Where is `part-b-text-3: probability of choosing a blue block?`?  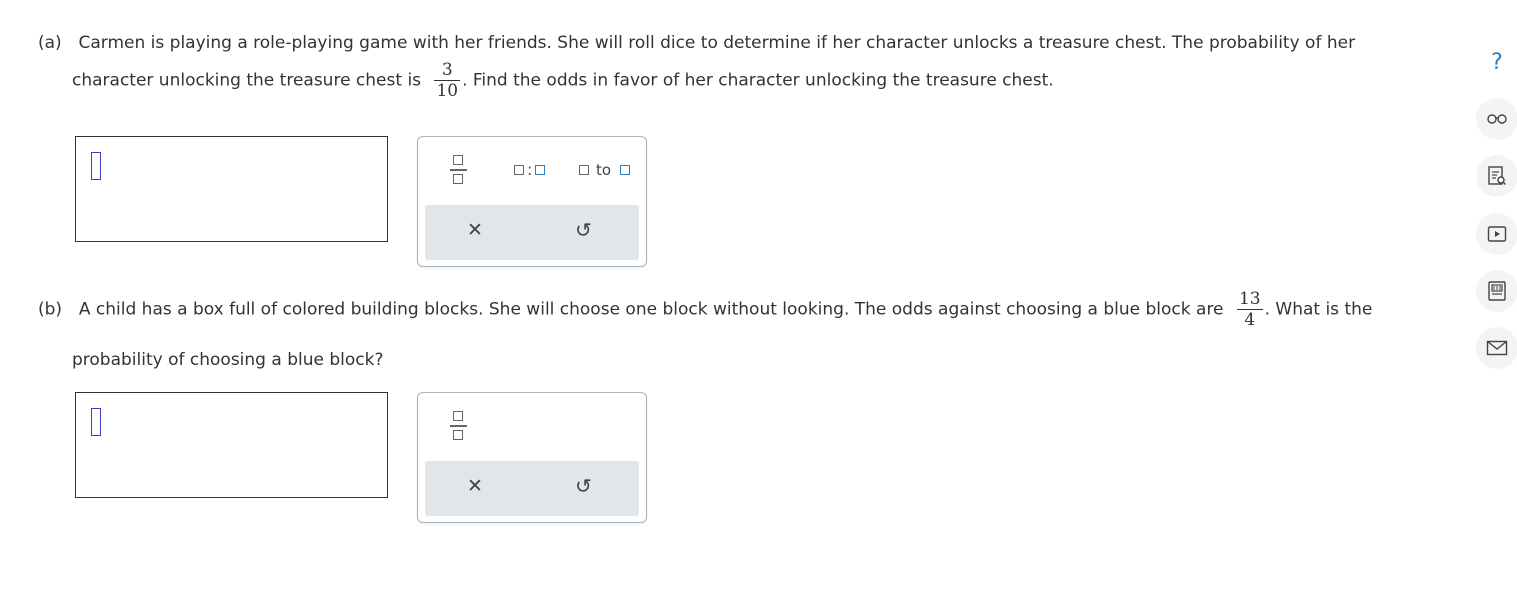 part-b-text-3: probability of choosing a blue block? is located at coordinates (228, 360).